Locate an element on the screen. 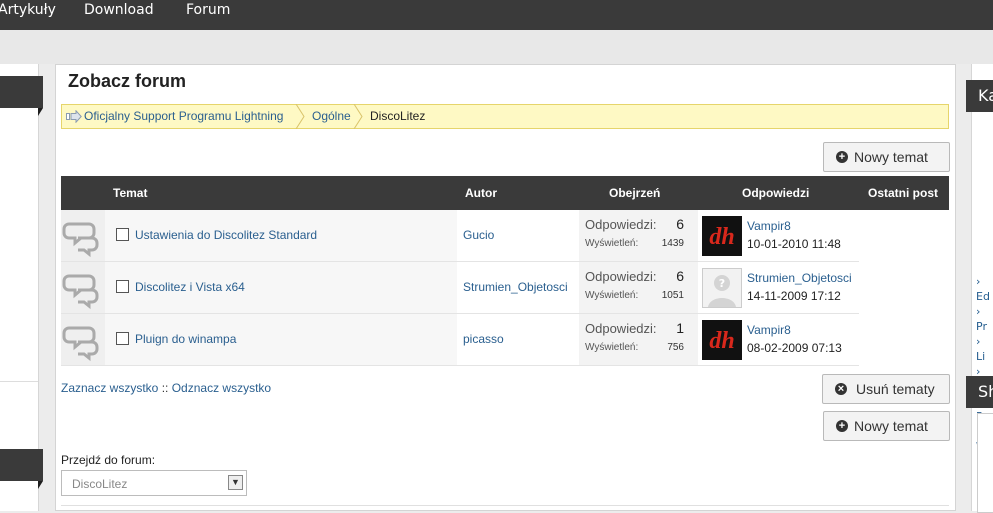  chevron-down-icon: ▼ is located at coordinates (235, 482).